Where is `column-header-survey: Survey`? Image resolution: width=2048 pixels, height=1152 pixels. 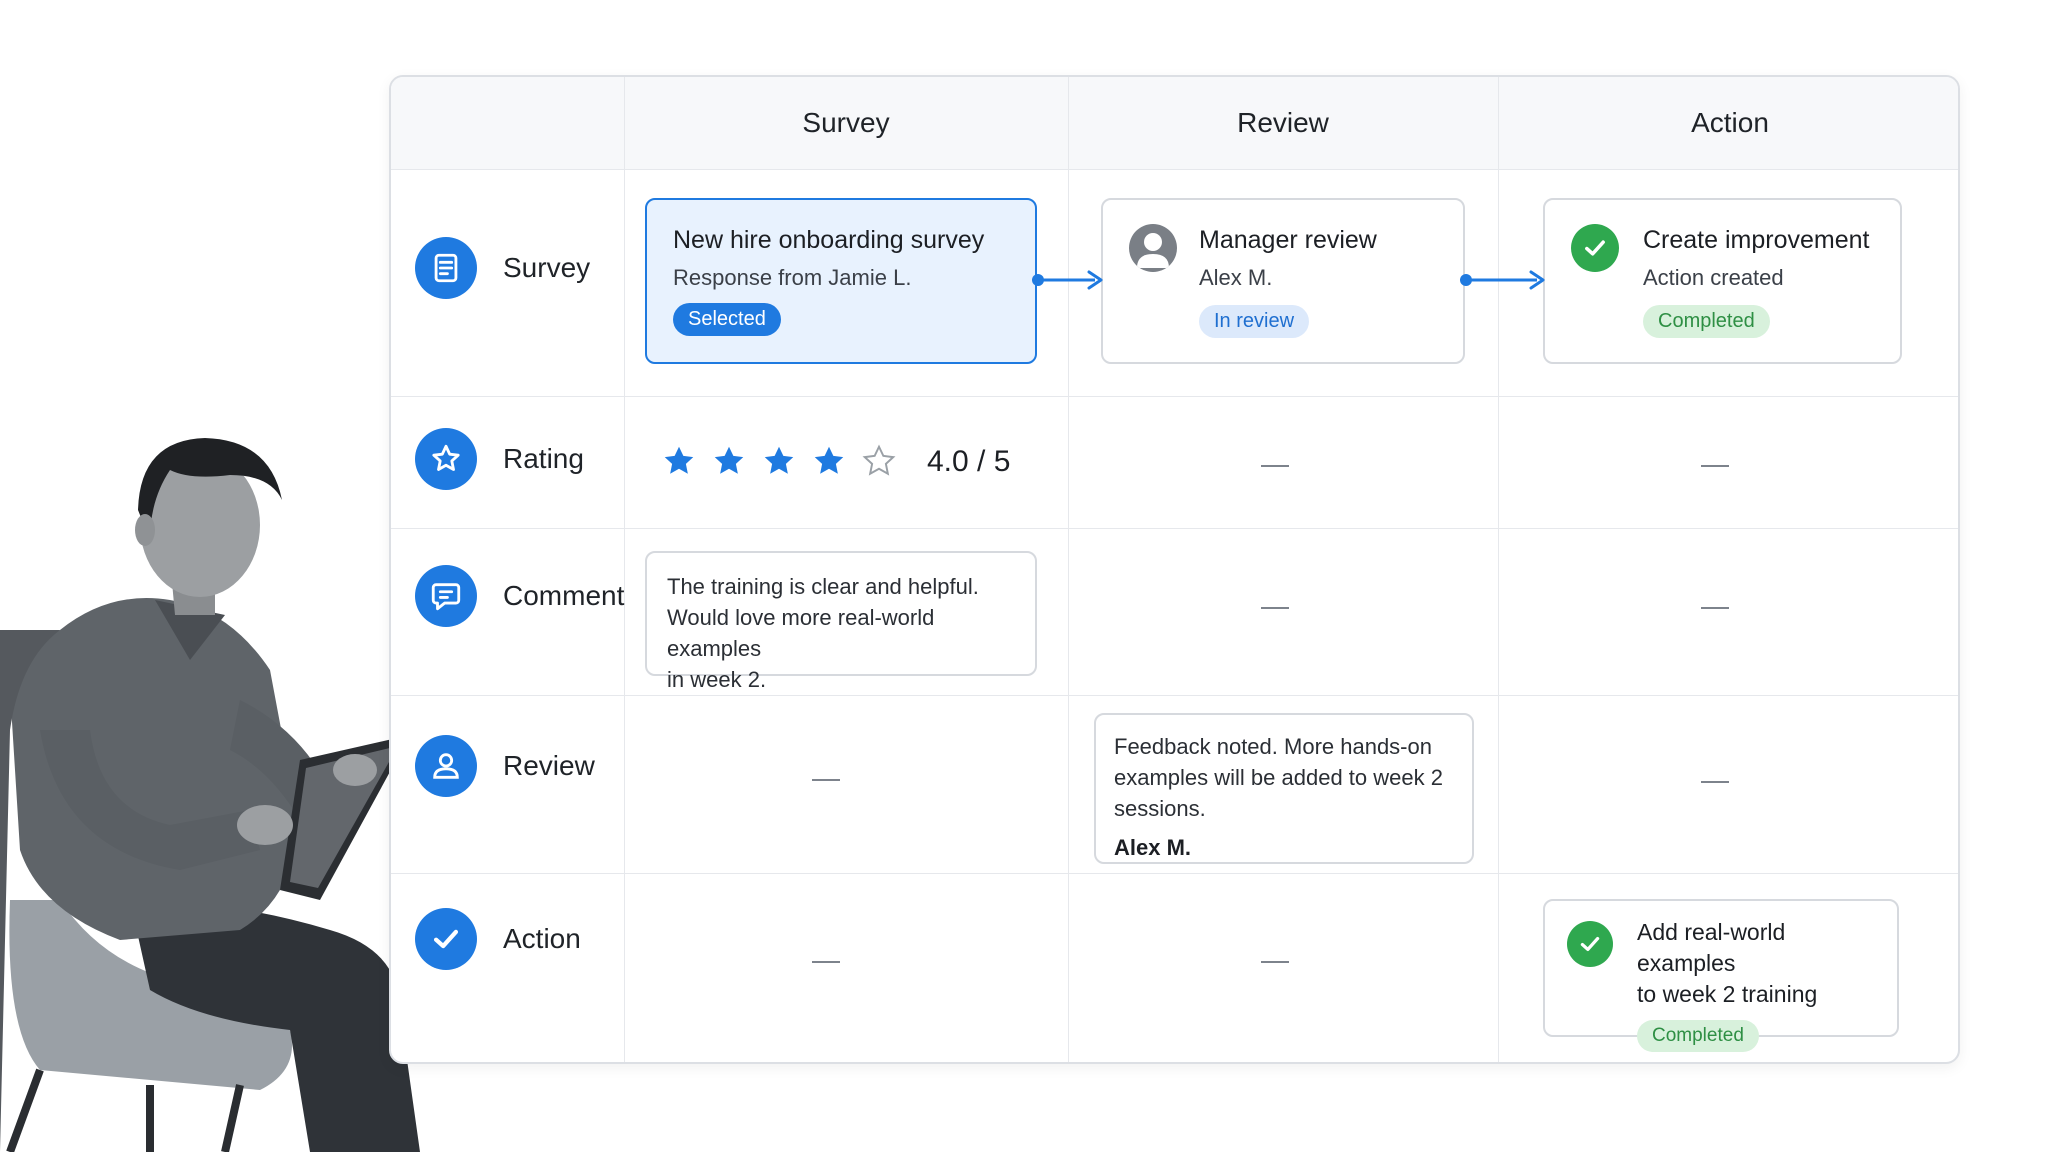 column-header-survey: Survey is located at coordinates (846, 123).